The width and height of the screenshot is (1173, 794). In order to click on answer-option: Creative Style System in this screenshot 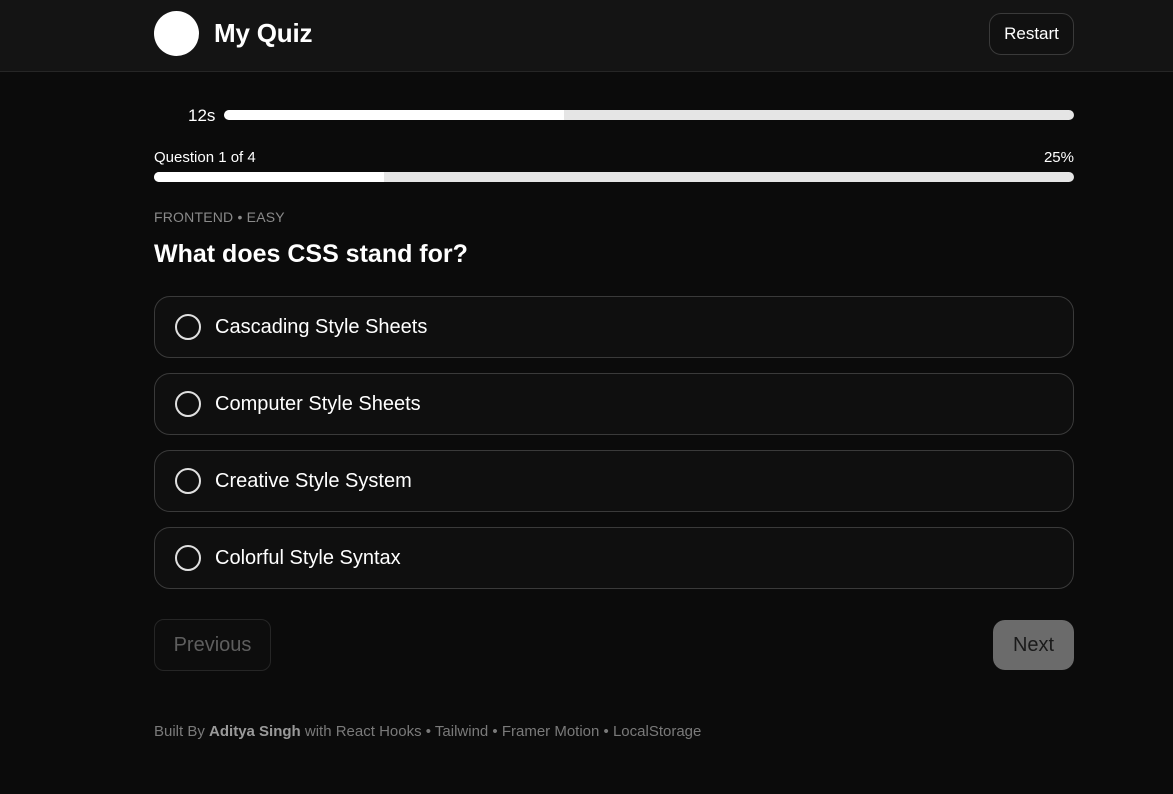, I will do `click(614, 481)`.